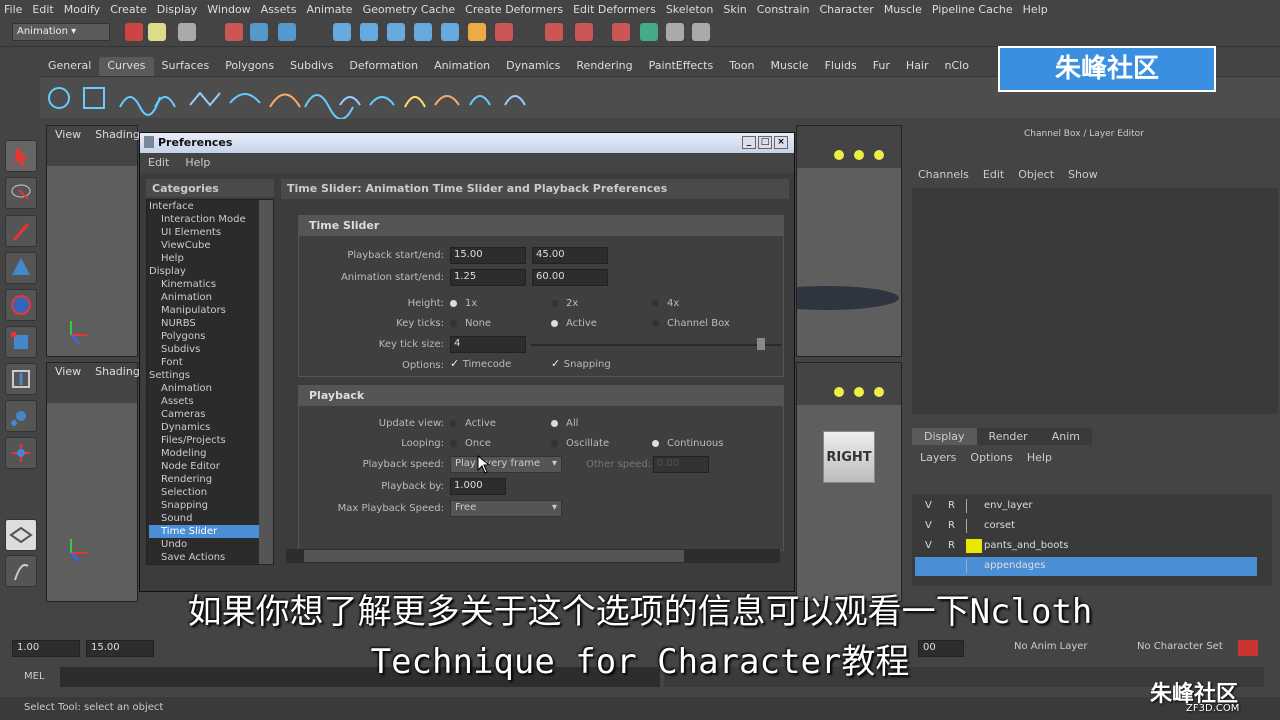 The image size is (1280, 720). Describe the element at coordinates (1086, 546) in the screenshot. I see `layer-row-pants-and-boots: V Rpants_and_boots` at that location.